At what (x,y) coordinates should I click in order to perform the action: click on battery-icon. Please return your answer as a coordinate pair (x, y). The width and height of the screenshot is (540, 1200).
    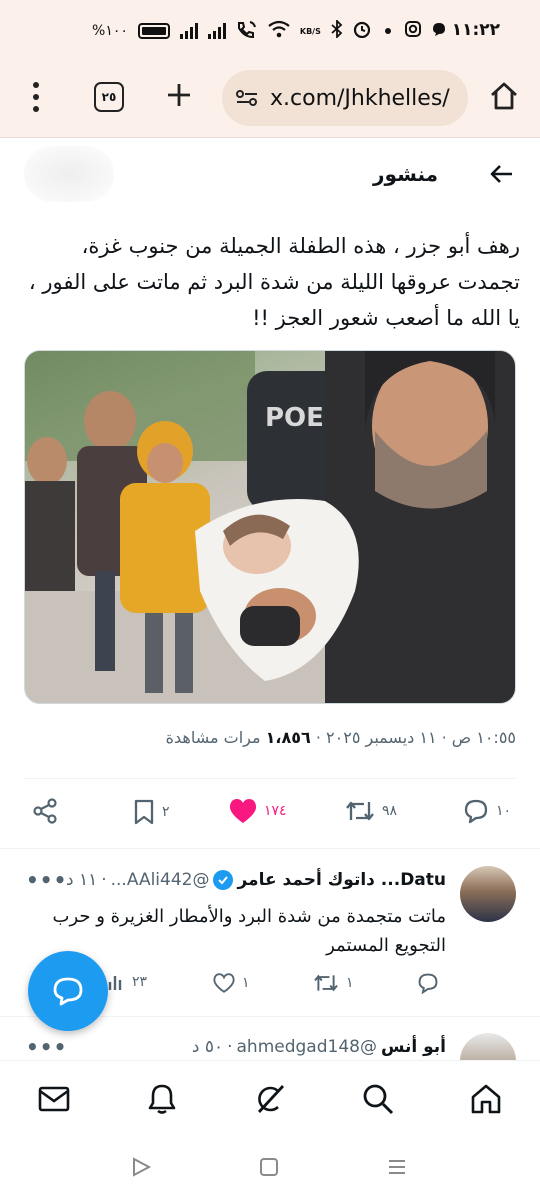
    Looking at the image, I should click on (153, 31).